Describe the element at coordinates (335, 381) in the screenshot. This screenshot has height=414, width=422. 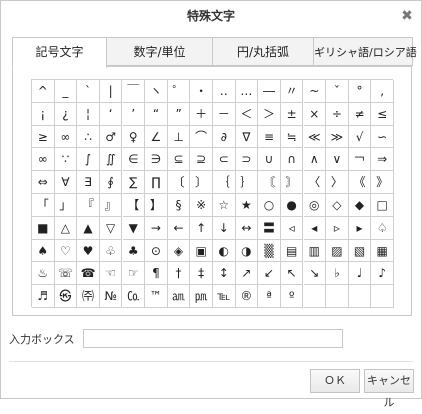
I see `ok-button: ＯＫ` at that location.